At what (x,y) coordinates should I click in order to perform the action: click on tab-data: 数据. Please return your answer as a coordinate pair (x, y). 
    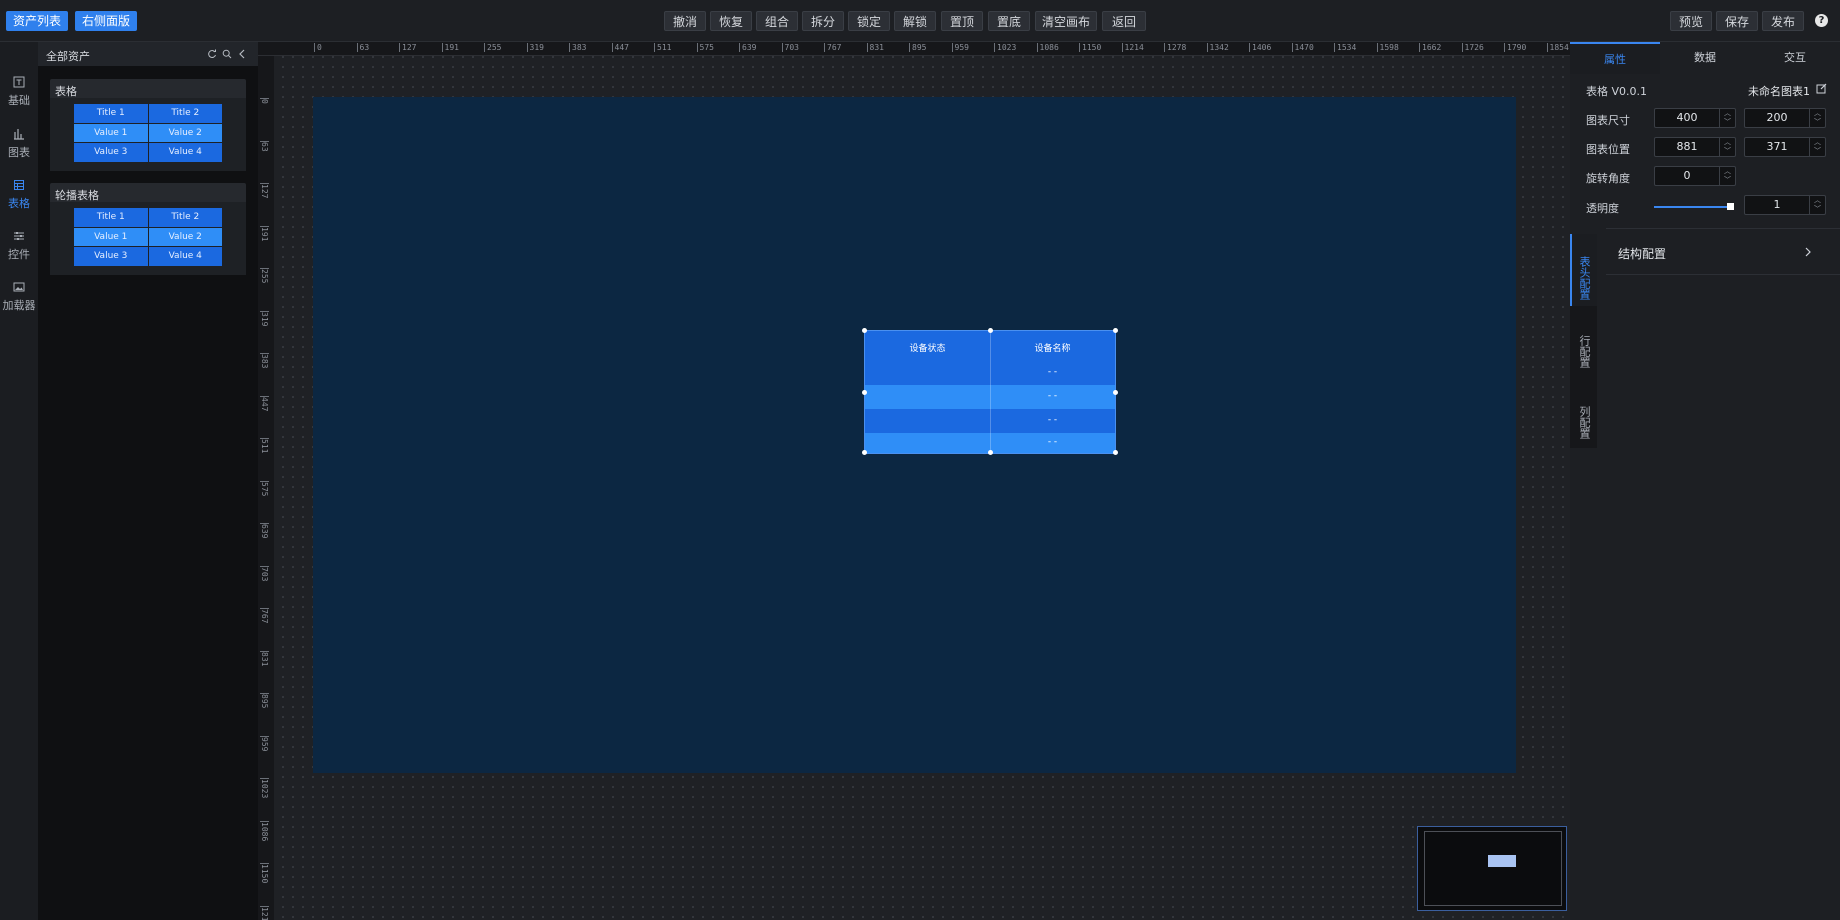
    Looking at the image, I should click on (1705, 58).